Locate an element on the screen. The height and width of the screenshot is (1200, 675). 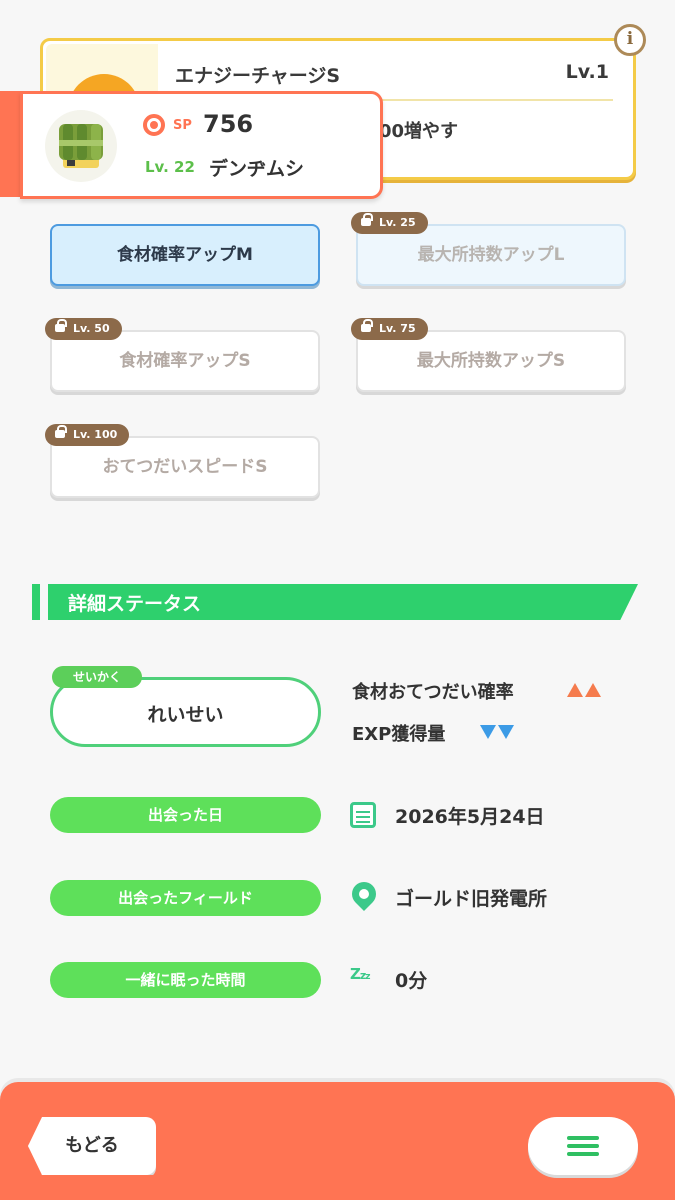
nature-down-row: EXP獲得量 is located at coordinates (398, 733).